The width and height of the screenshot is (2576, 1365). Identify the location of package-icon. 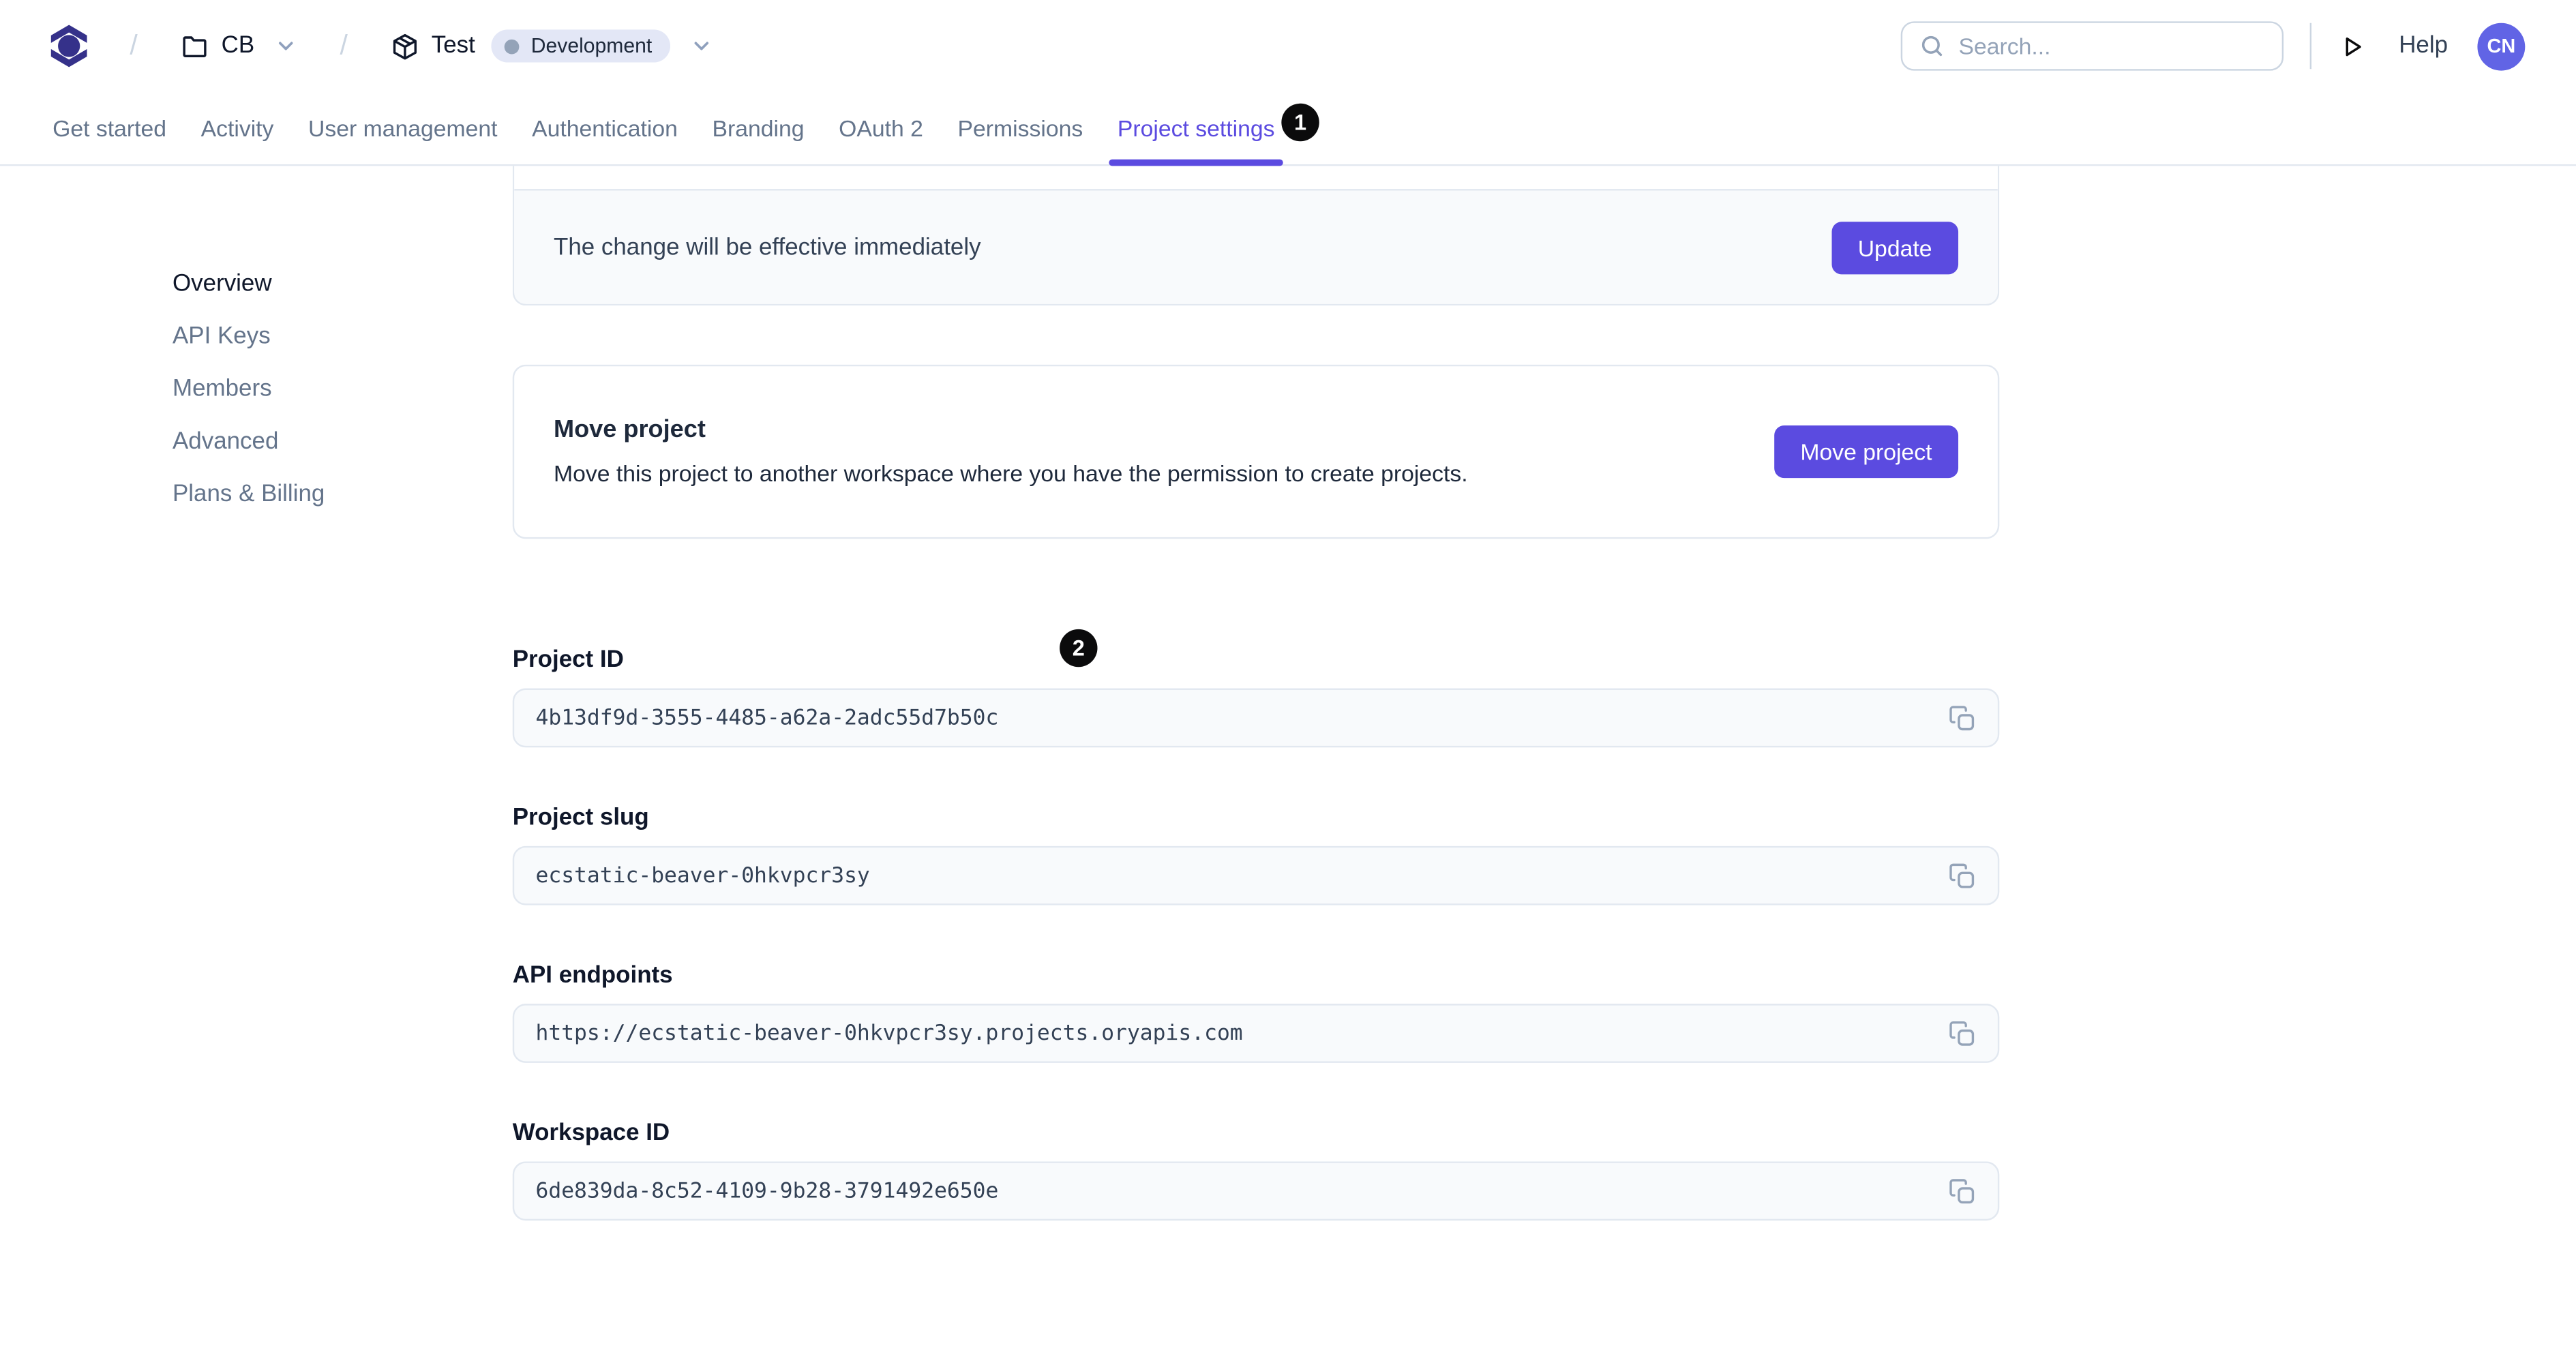
(405, 46).